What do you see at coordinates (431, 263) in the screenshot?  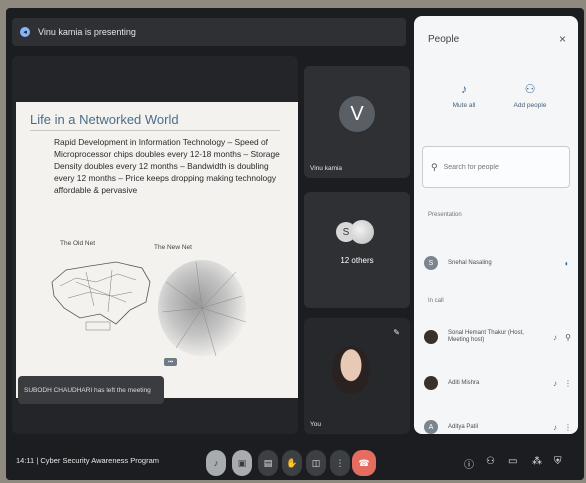 I see `avatar: S` at bounding box center [431, 263].